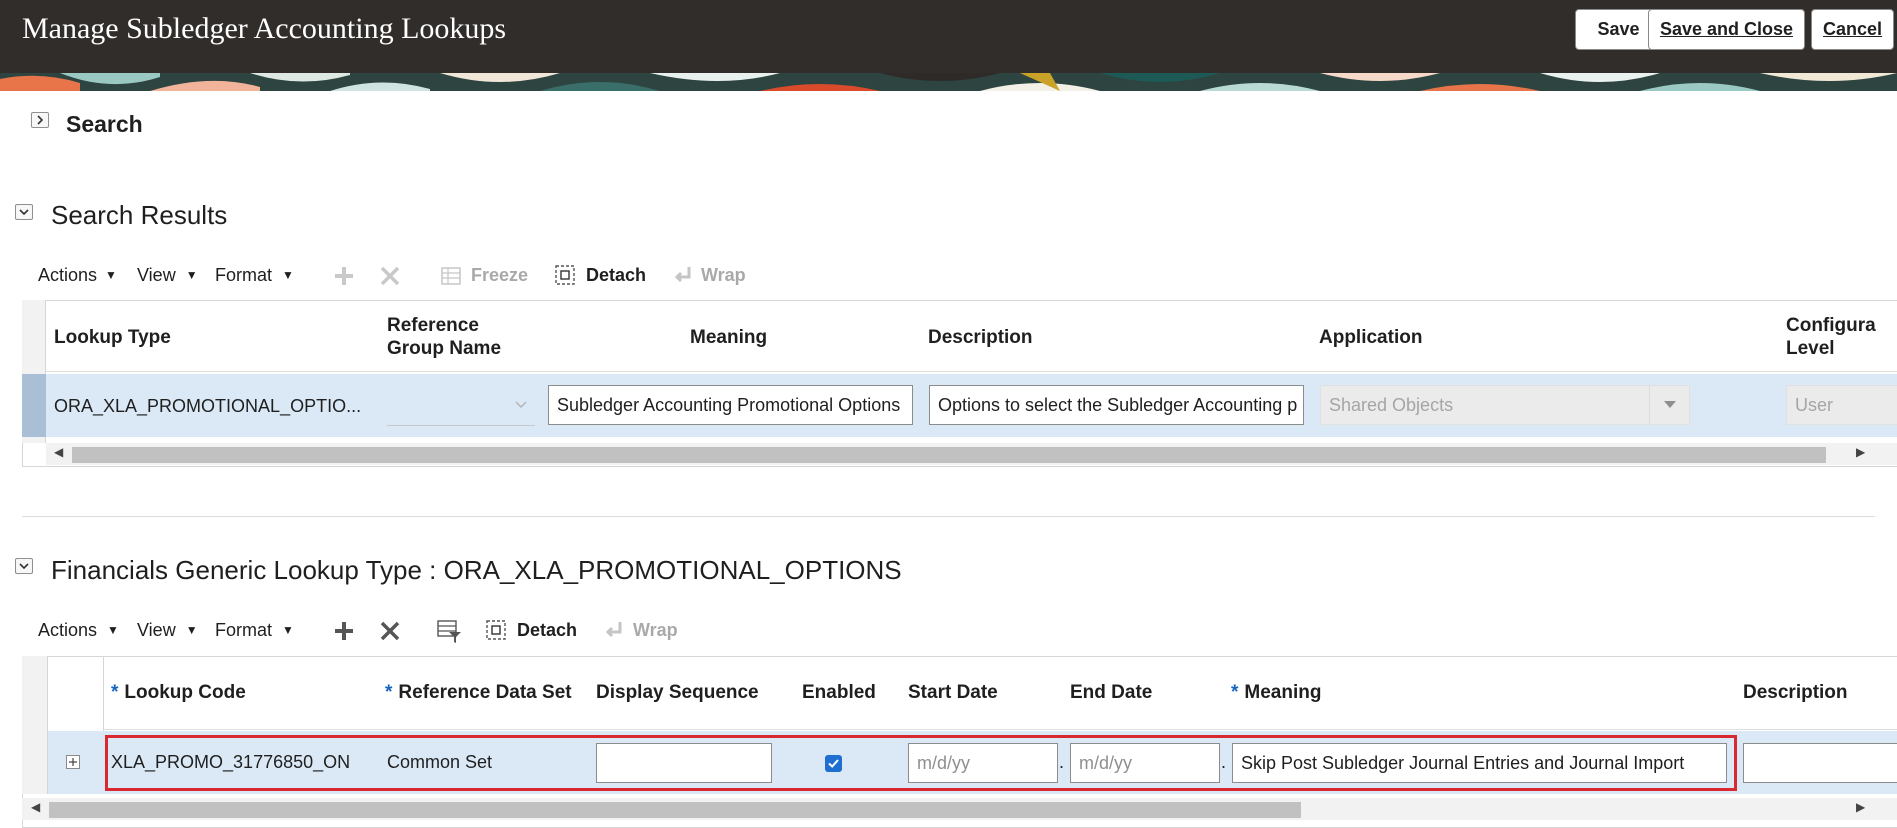 The image size is (1897, 828). I want to click on col-header-meaning-label: Meaning, so click(1283, 692).